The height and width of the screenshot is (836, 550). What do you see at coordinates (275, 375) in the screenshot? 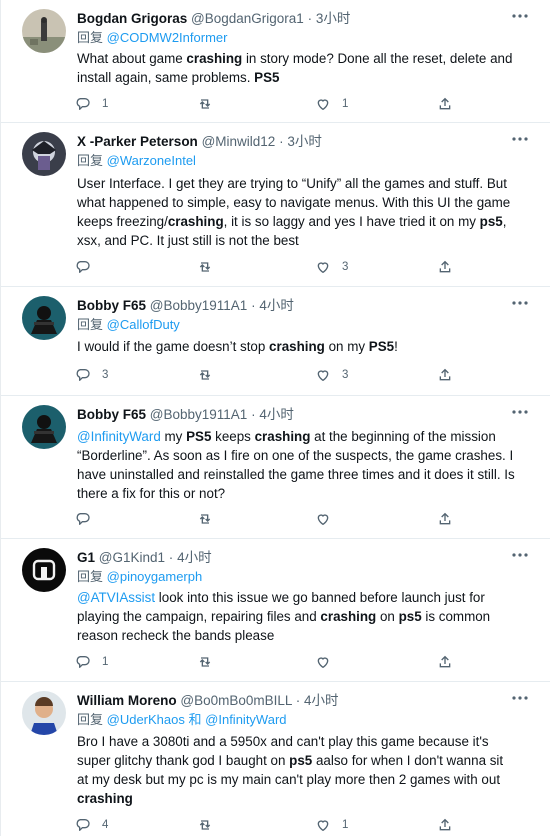
I see `tweet-actions: 3 3` at bounding box center [275, 375].